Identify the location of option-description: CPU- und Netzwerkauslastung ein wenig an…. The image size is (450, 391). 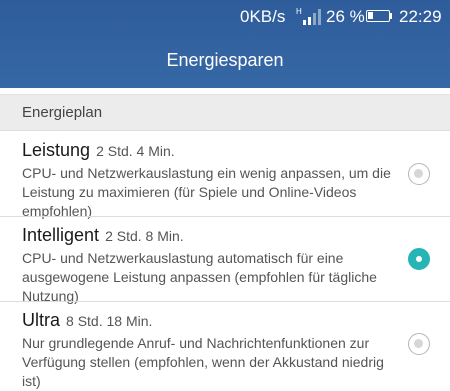
(206, 192).